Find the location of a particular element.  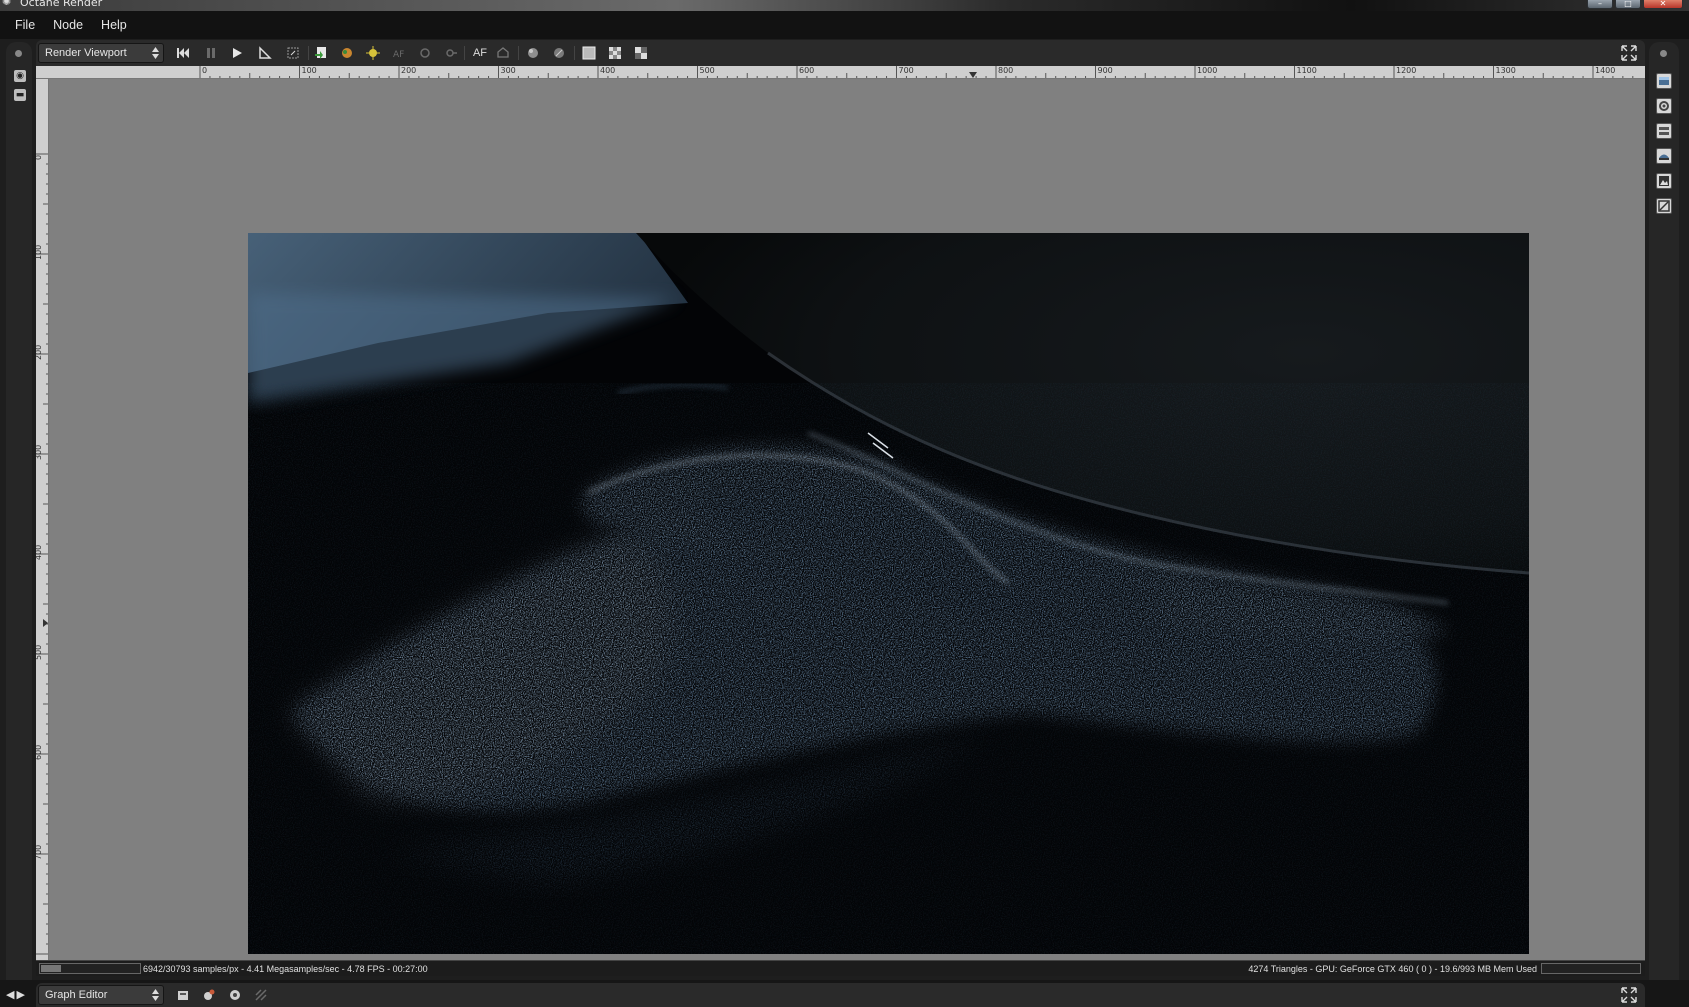

viewport-toolbar: Render Viewport AF AF is located at coordinates (840, 53).